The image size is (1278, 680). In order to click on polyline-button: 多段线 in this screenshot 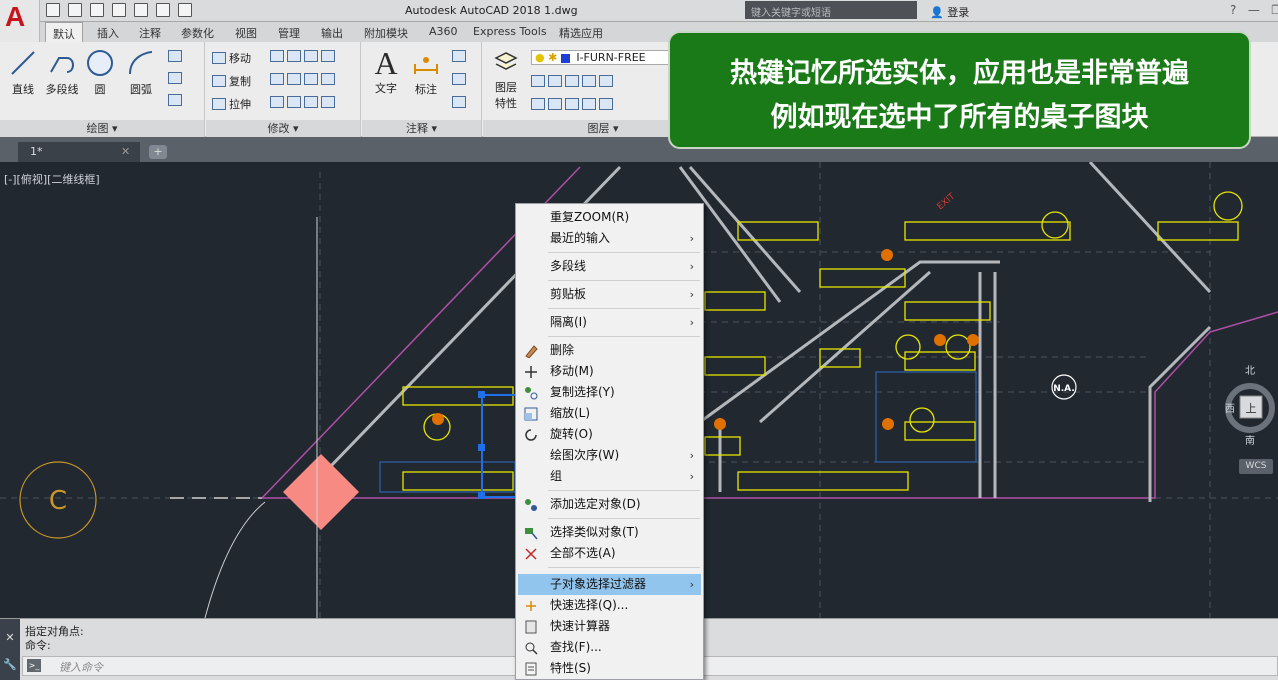, I will do `click(62, 72)`.